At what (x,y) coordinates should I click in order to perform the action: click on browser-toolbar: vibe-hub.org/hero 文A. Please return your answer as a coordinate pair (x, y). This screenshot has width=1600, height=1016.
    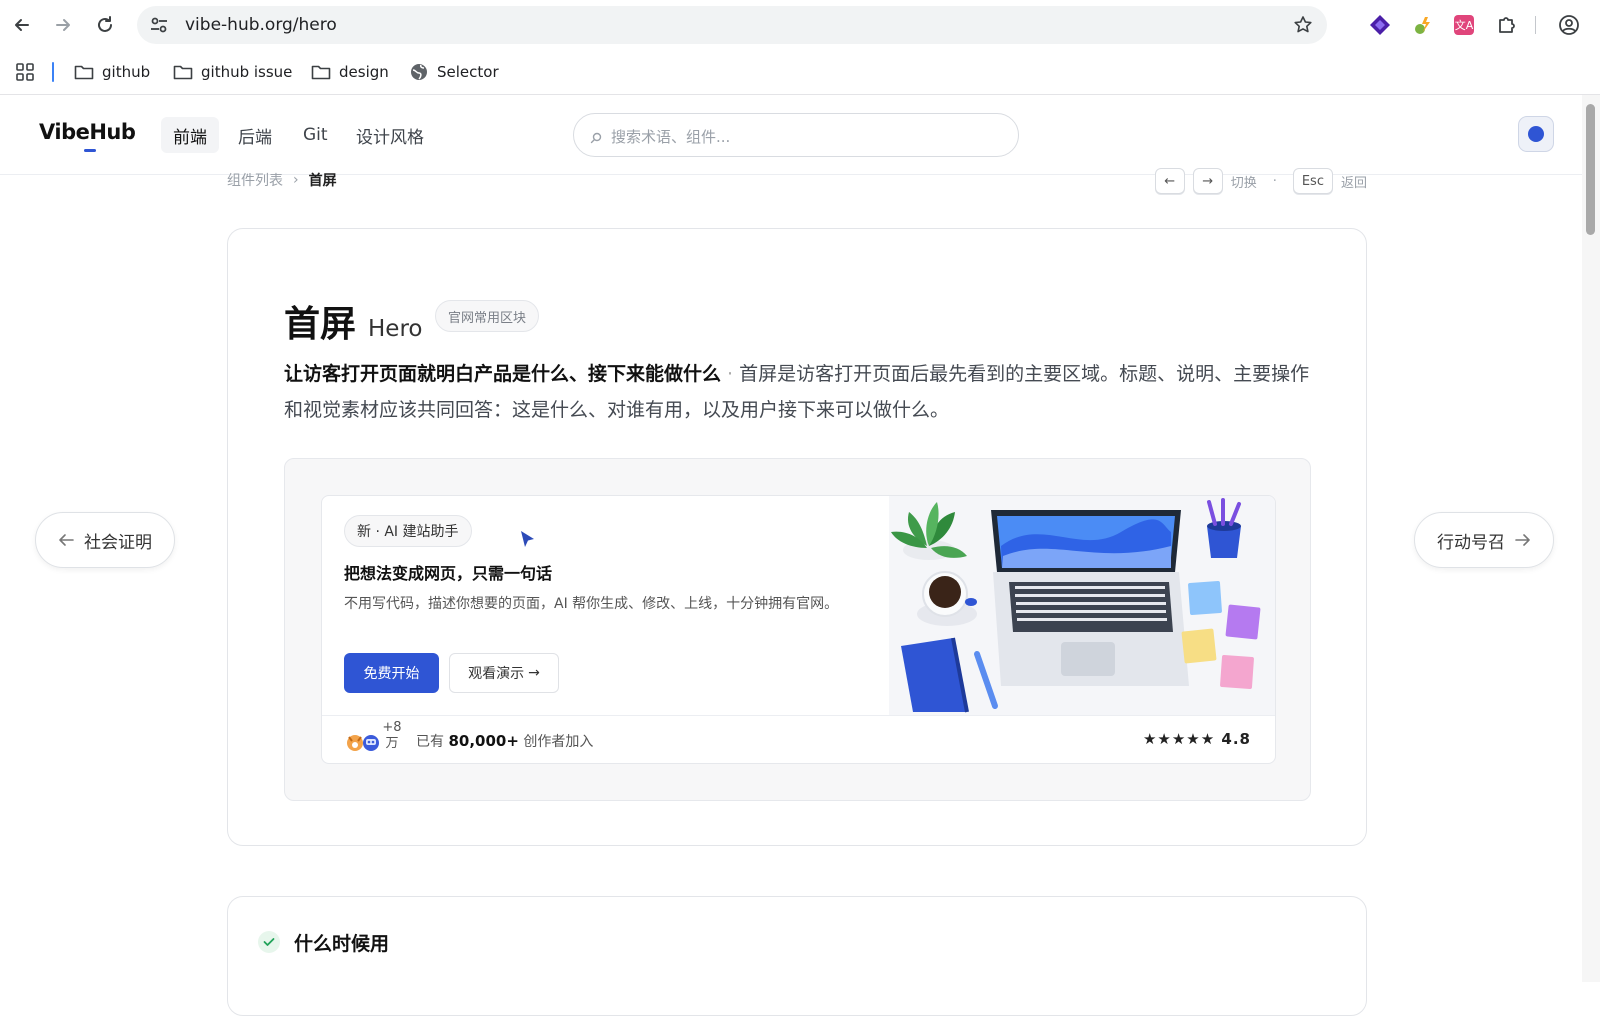
    Looking at the image, I should click on (800, 25).